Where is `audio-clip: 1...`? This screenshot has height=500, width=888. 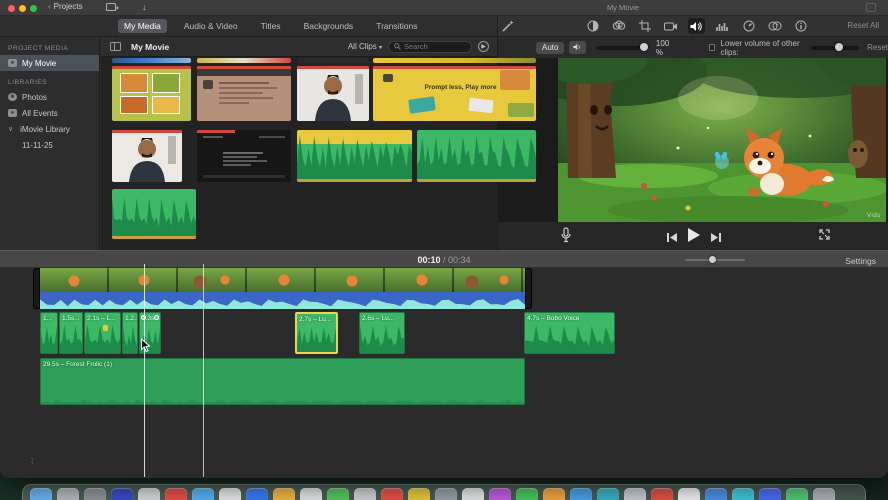 audio-clip: 1... is located at coordinates (49, 333).